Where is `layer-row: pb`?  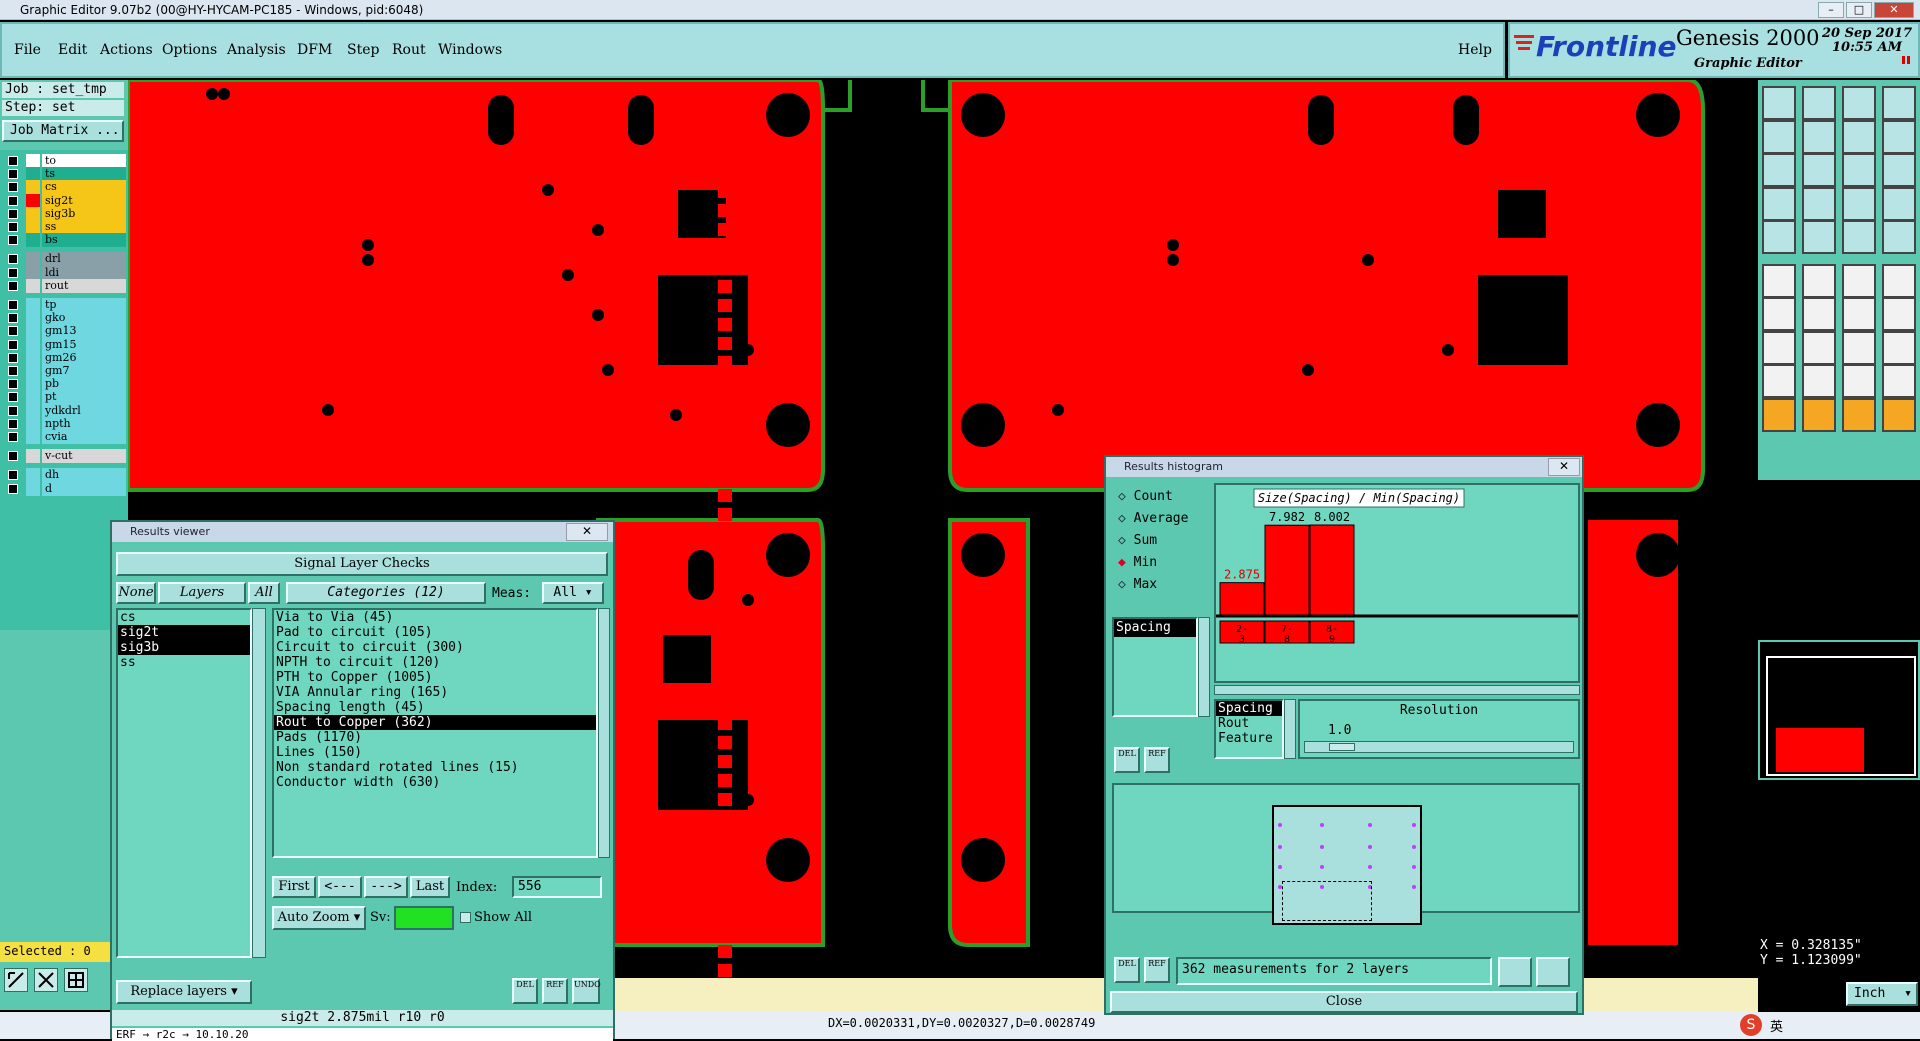
layer-row: pb is located at coordinates (65, 384).